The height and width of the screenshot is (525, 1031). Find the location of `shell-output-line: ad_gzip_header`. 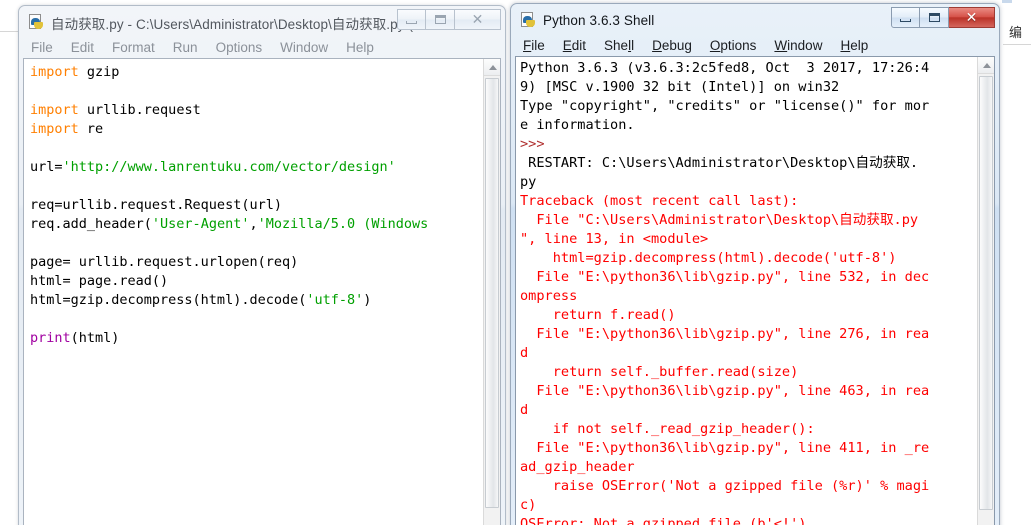

shell-output-line: ad_gzip_header is located at coordinates (577, 467).